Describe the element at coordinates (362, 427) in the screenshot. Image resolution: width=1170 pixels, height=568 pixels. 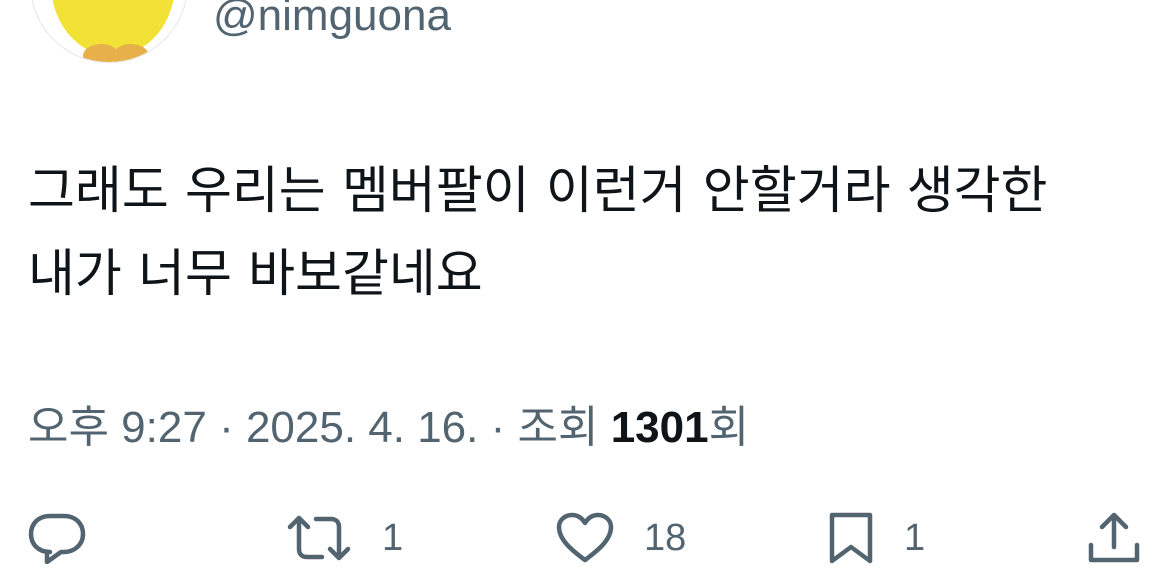
I see `tweet-date: 2025. 4. 16.` at that location.